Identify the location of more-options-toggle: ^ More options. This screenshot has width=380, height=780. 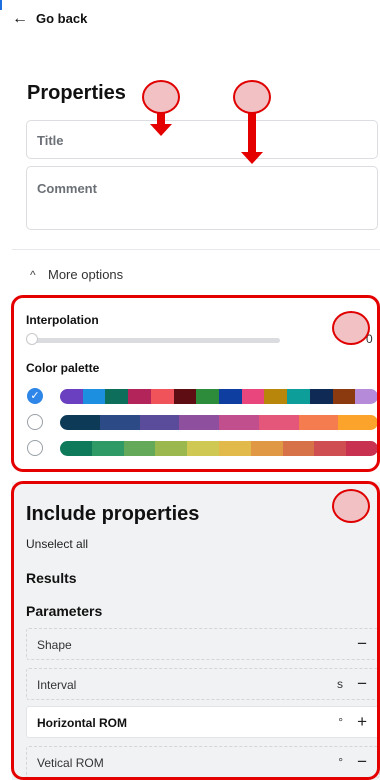
(76, 274).